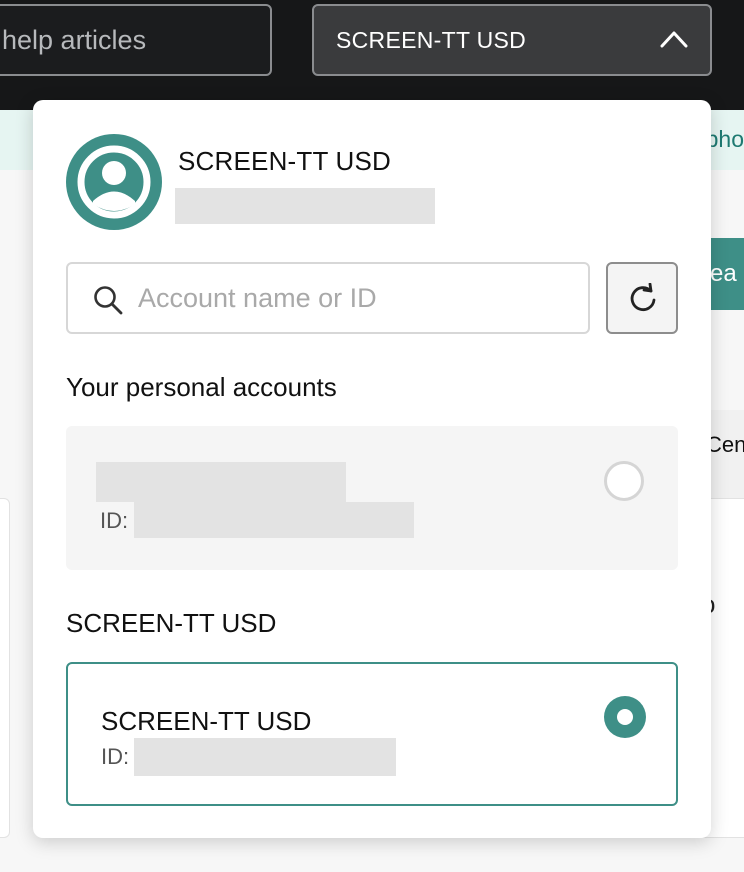  I want to click on banner-text: pho, so click(724, 139).